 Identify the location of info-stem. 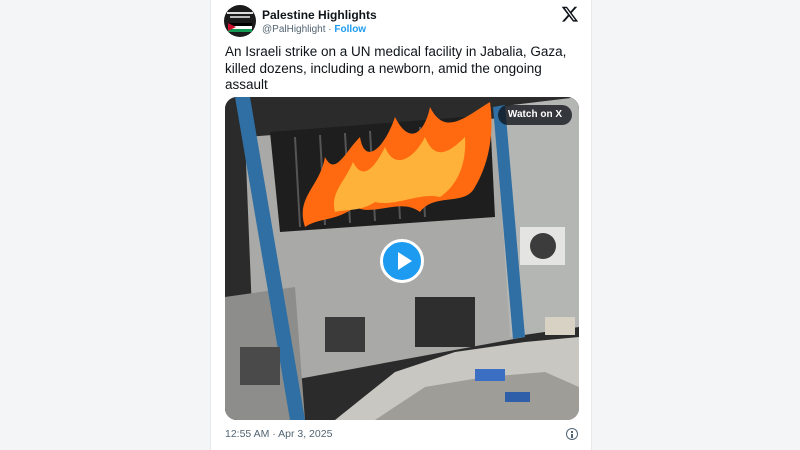
(572, 435).